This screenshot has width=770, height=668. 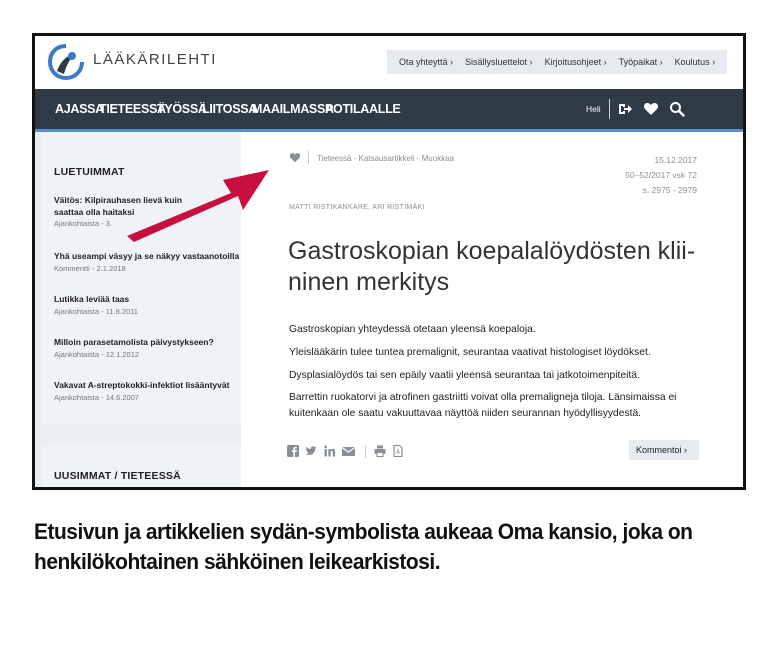 What do you see at coordinates (89, 172) in the screenshot?
I see `most-read-title: LUETUIMMAT` at bounding box center [89, 172].